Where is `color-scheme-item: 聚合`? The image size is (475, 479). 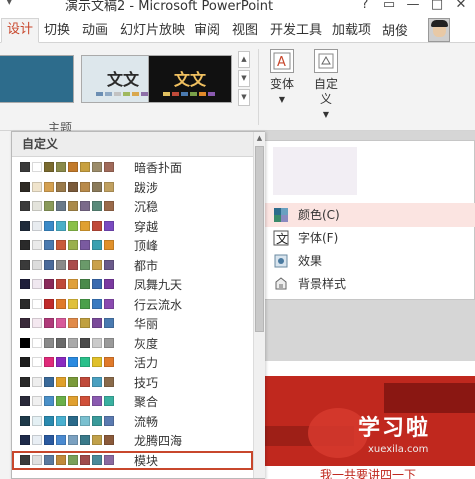 color-scheme-item: 聚合 is located at coordinates (132, 402).